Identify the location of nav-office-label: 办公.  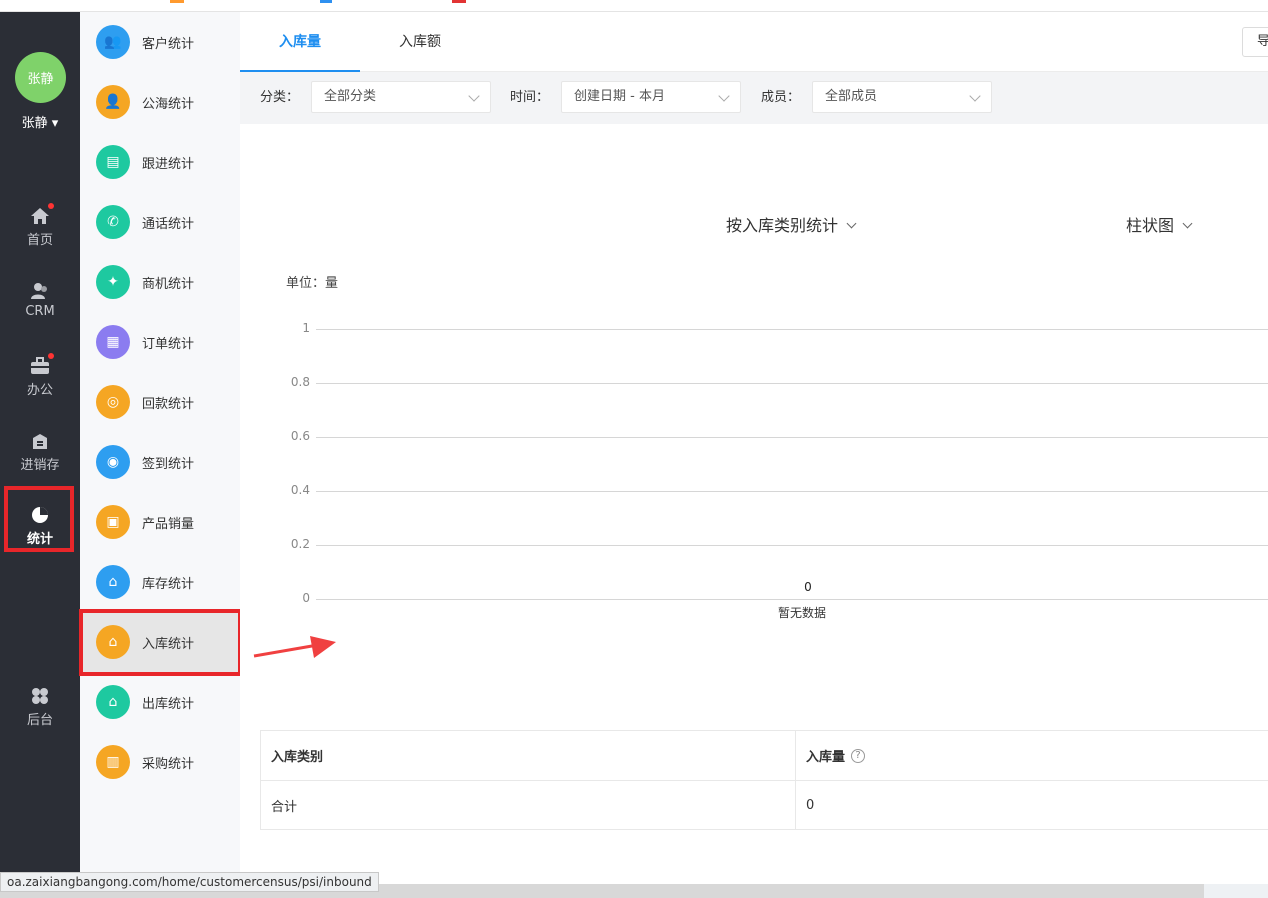
(39, 390).